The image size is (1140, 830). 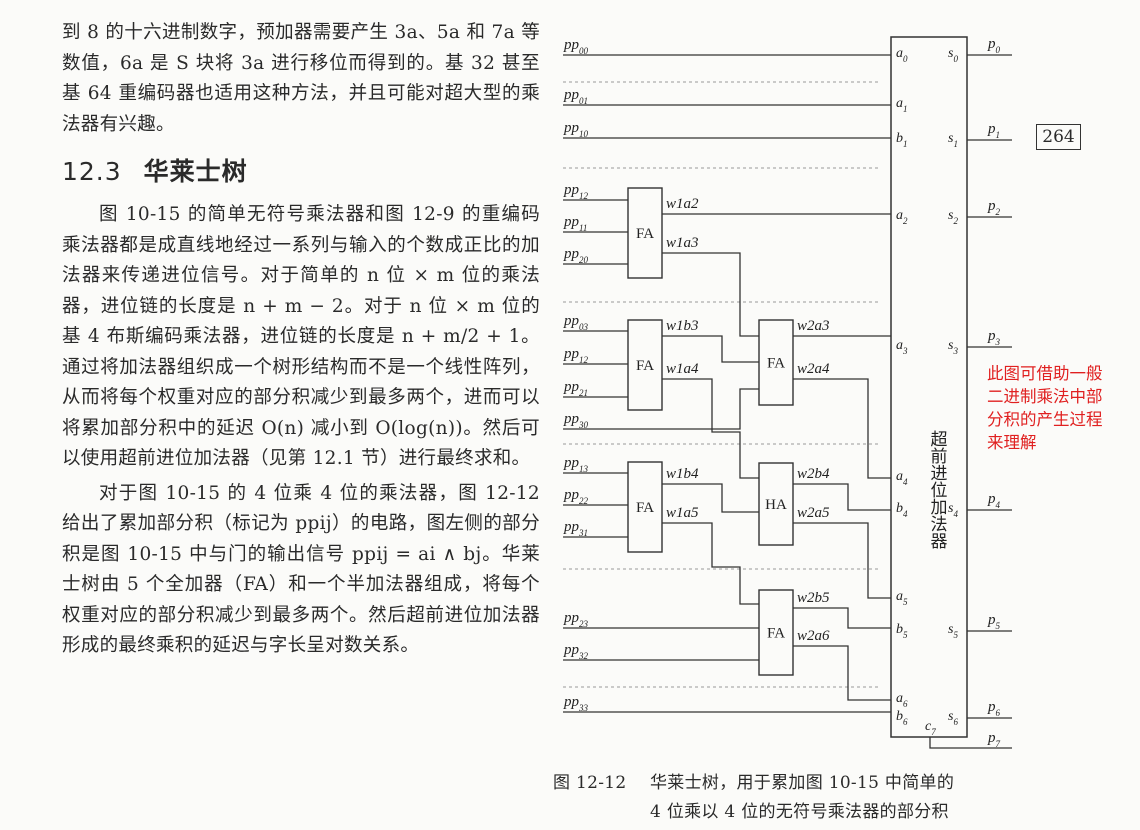 I want to click on cla-sum-s6: s6, so click(x=953, y=718).